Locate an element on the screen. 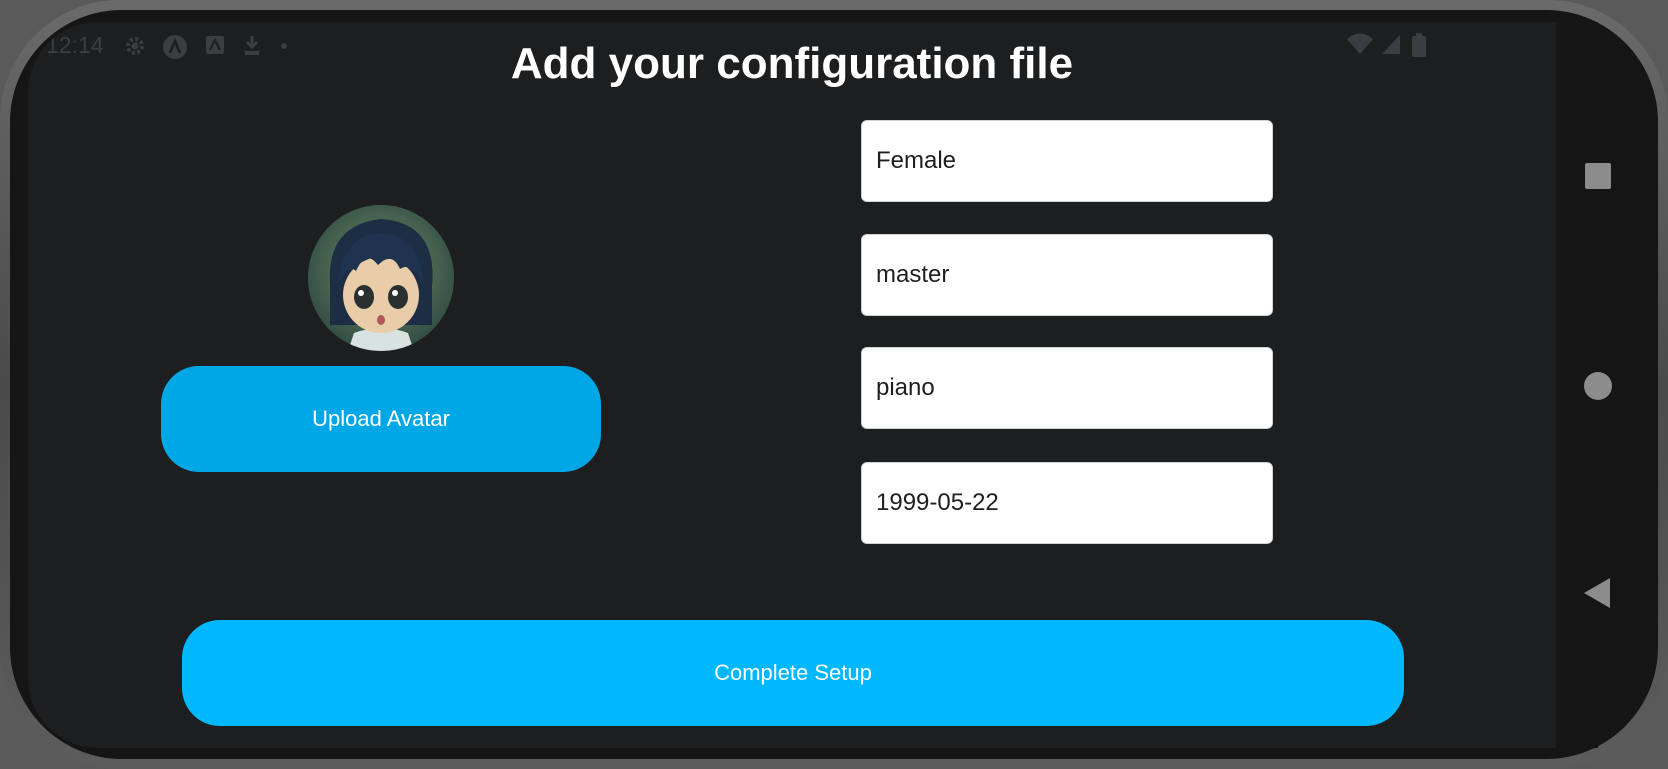 The width and height of the screenshot is (1668, 769). avatar is located at coordinates (381, 278).